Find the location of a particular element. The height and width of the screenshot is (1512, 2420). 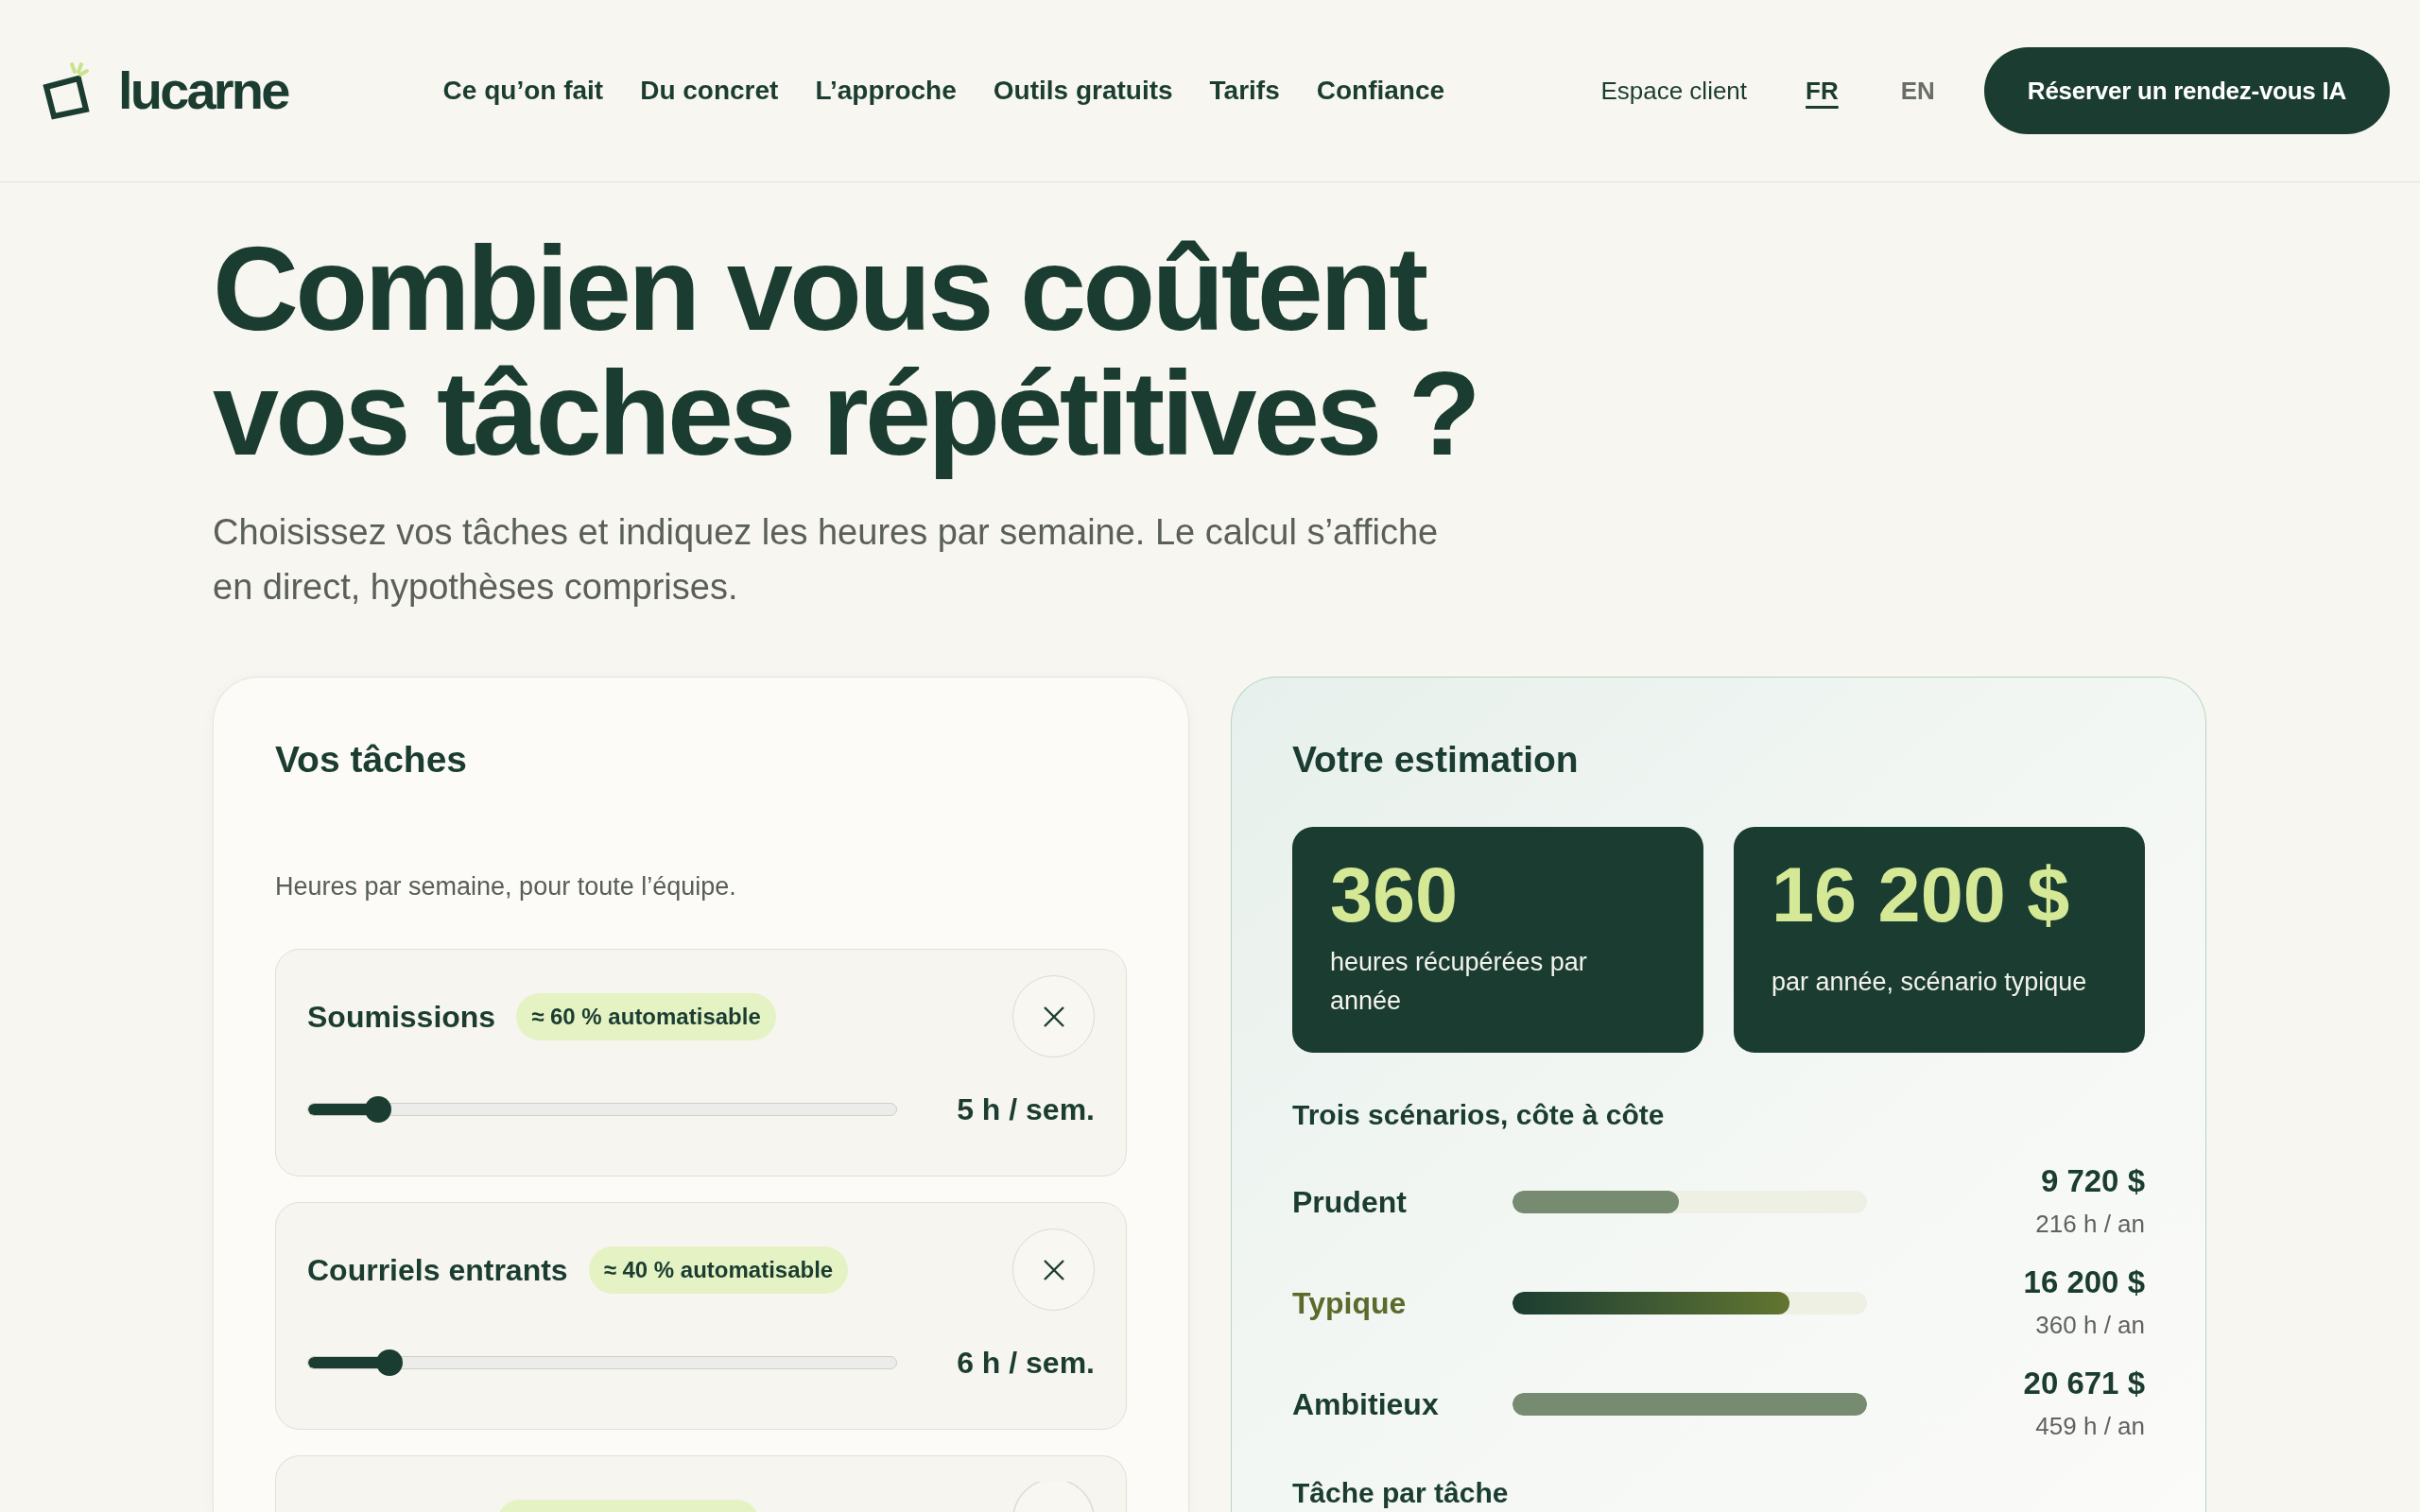

nav-link: Confiance is located at coordinates (1381, 91).